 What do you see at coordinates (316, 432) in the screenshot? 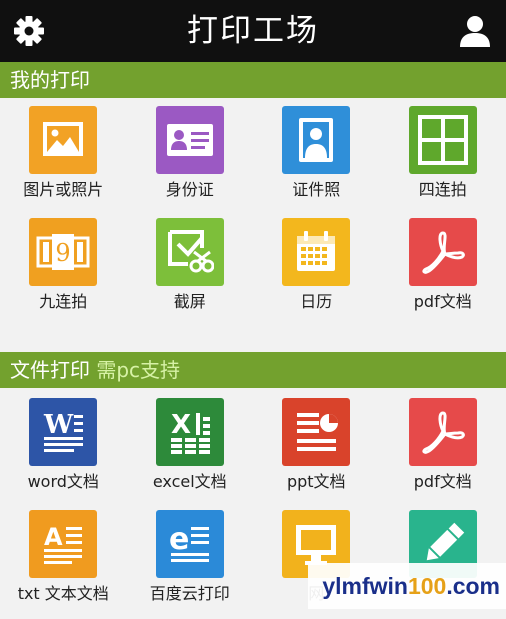
I see `ppt-icon` at bounding box center [316, 432].